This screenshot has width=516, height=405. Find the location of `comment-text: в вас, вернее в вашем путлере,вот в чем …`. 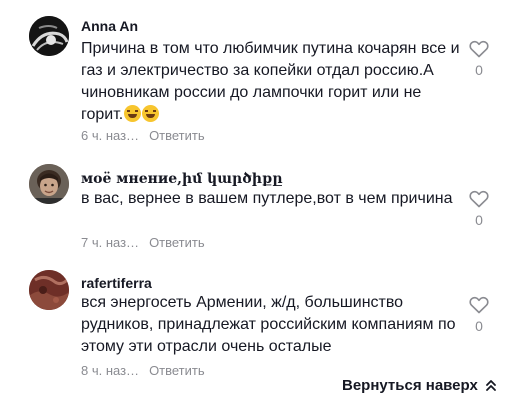

comment-text: в вас, вернее в вашем путлере,вот в чем … is located at coordinates (267, 198).